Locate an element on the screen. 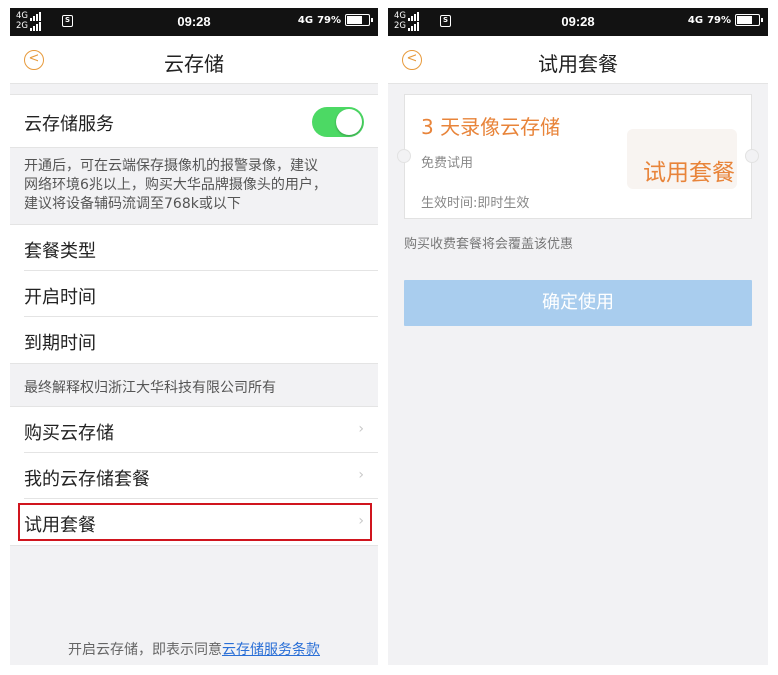  switch-knob is located at coordinates (349, 122).